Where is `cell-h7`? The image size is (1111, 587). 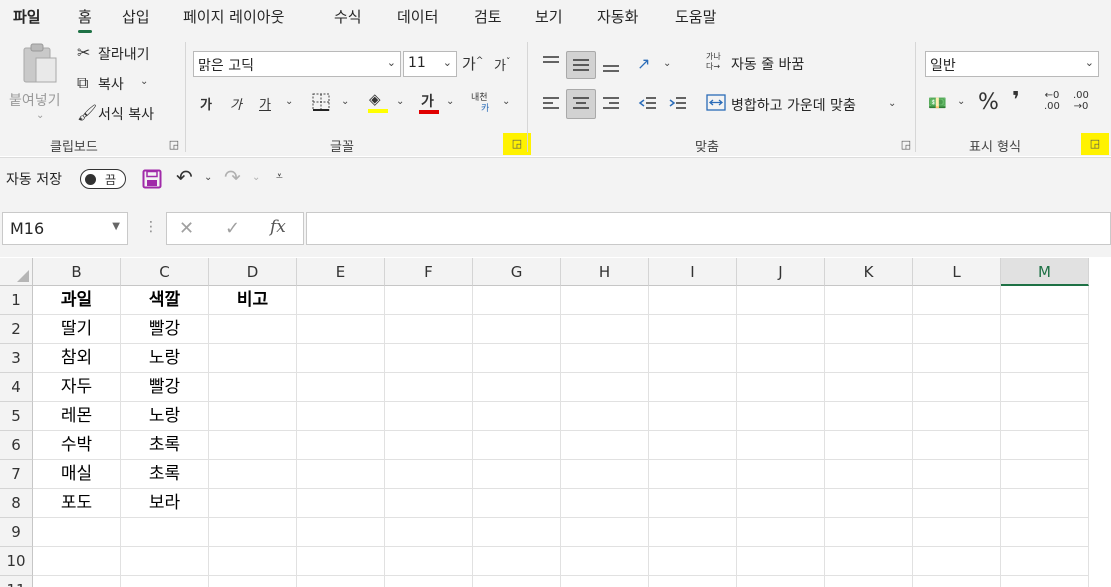 cell-h7 is located at coordinates (605, 474).